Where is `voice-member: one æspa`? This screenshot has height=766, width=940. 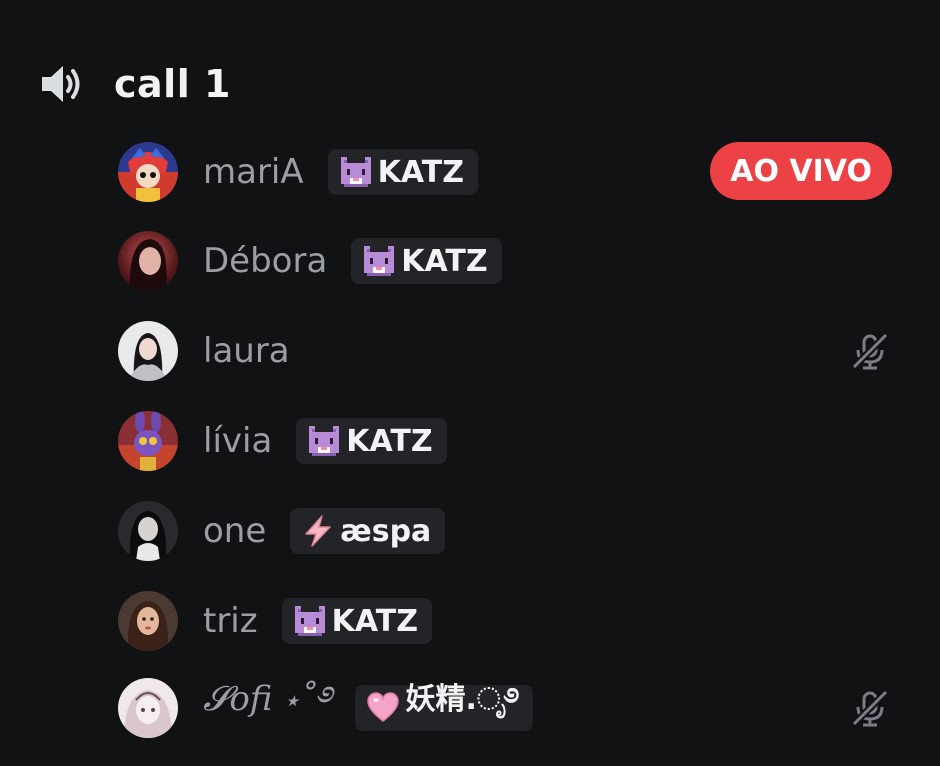
voice-member: one æspa is located at coordinates (508, 531).